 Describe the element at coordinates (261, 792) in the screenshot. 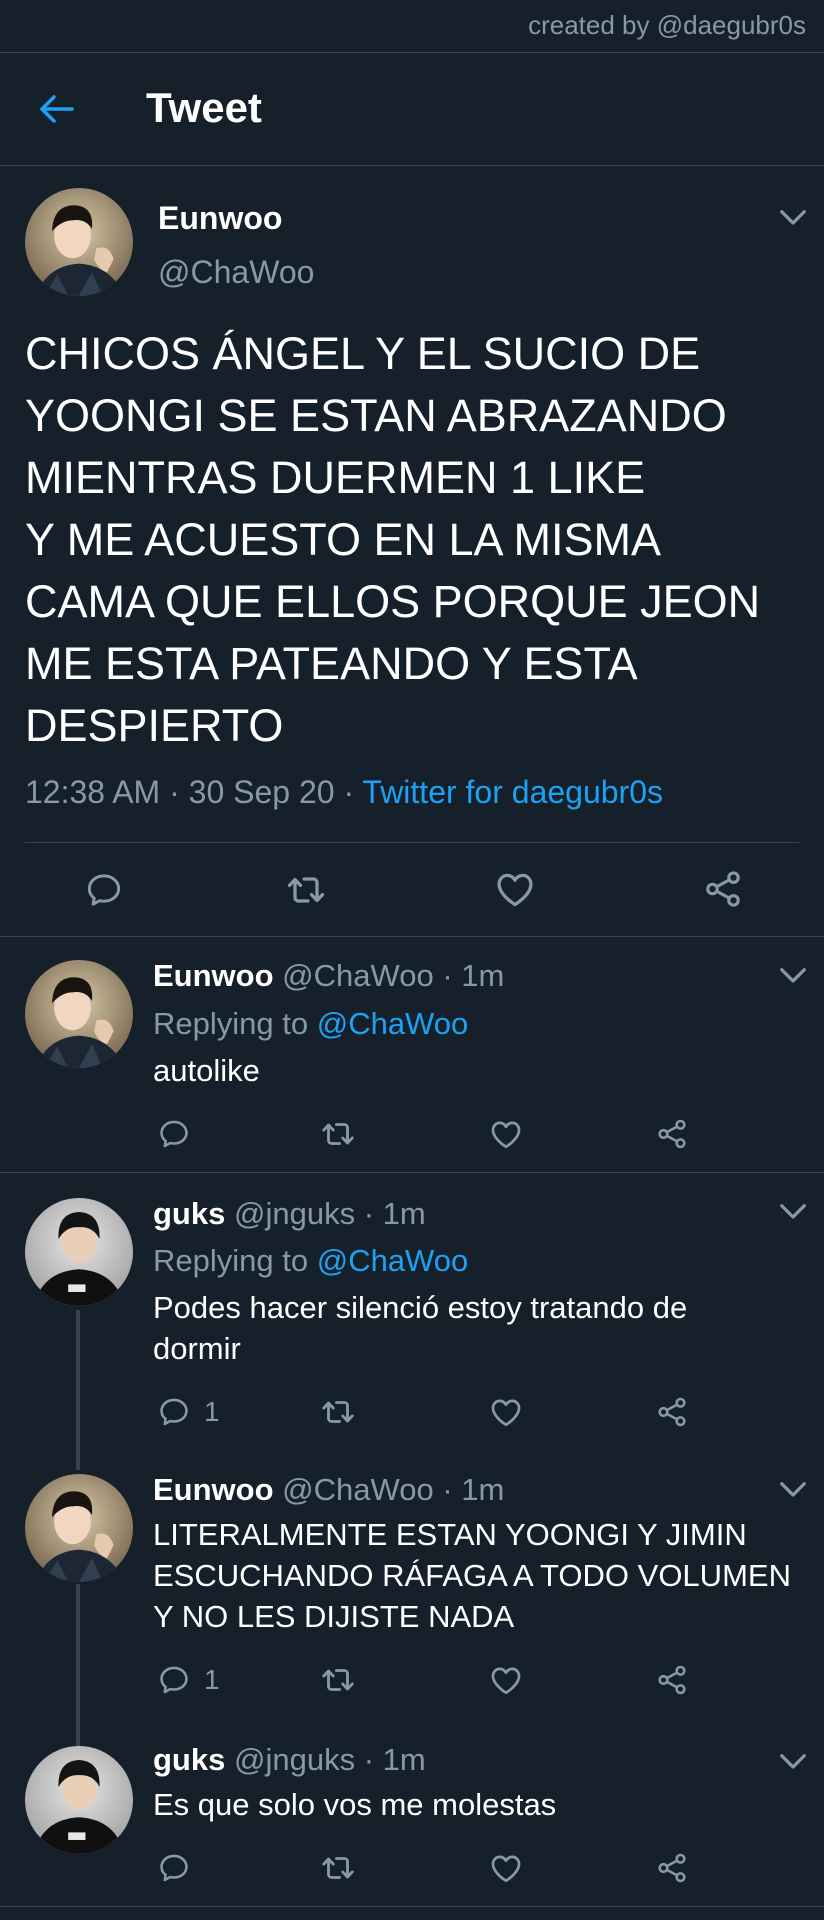

I see `tweet-date: 30 Sep 20` at that location.